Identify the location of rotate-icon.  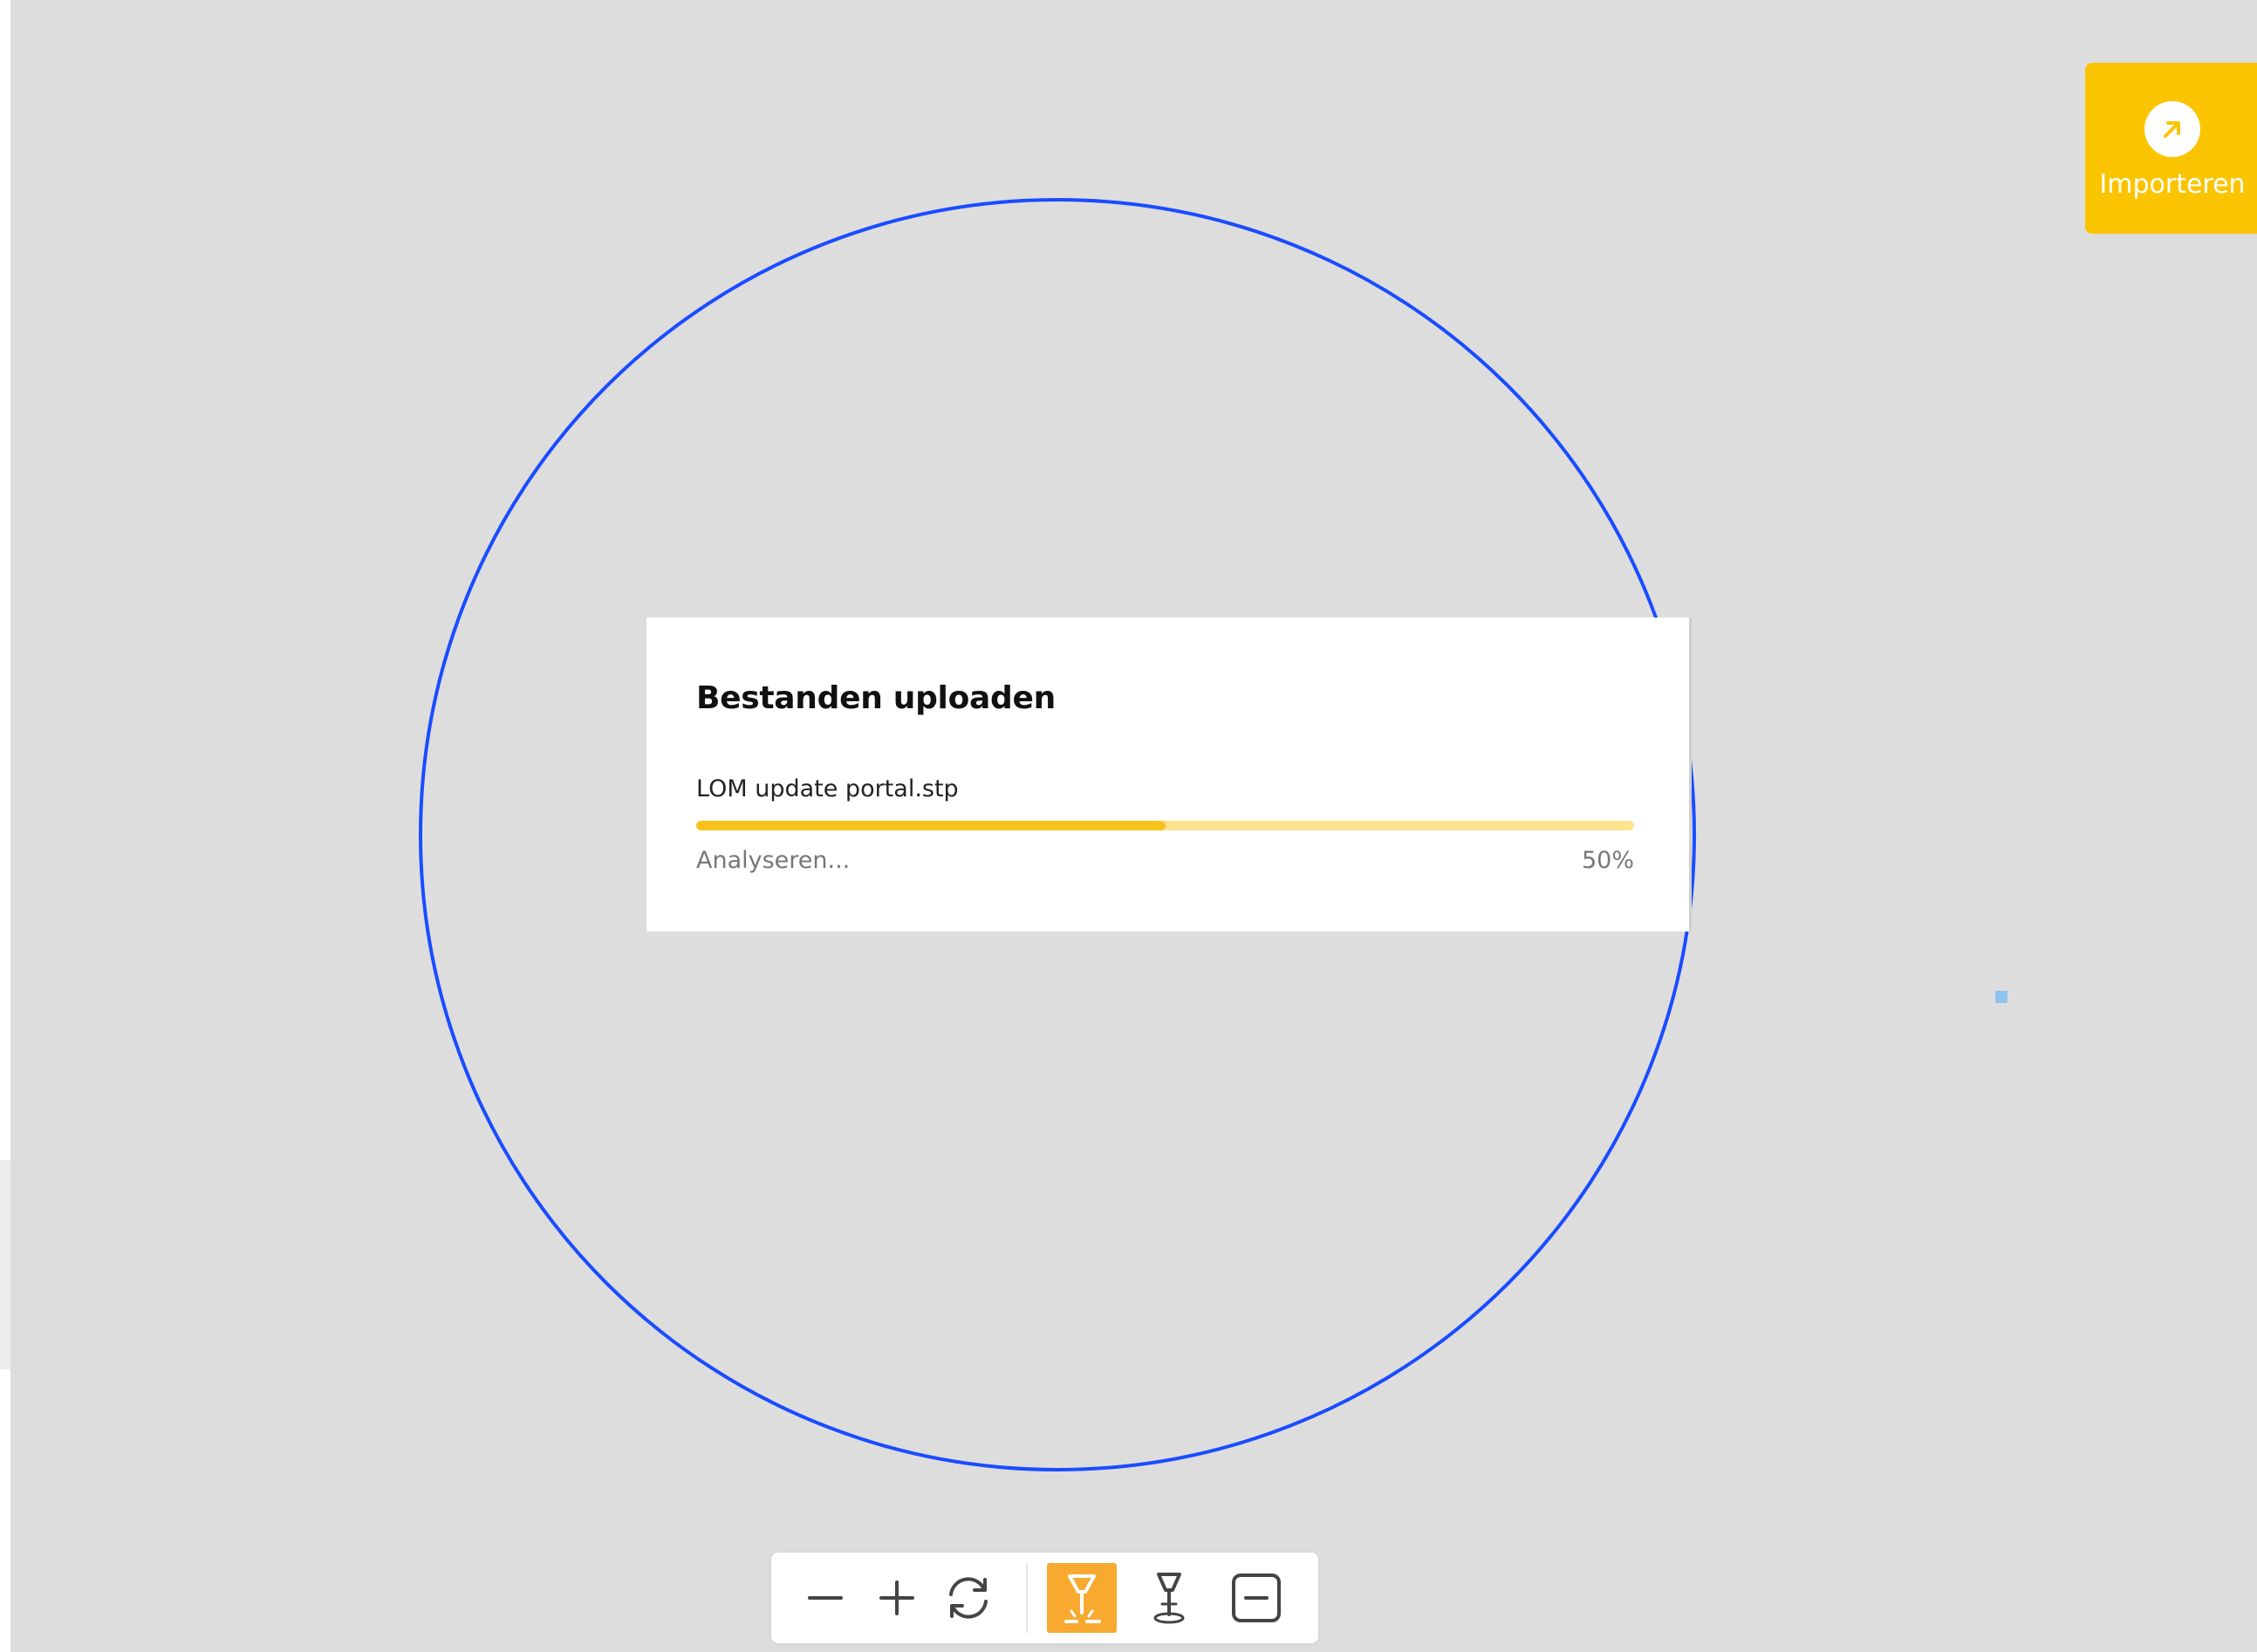
(968, 1598).